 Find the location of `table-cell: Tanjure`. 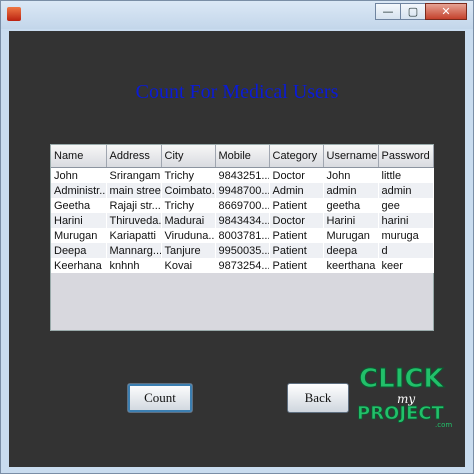

table-cell: Tanjure is located at coordinates (188, 250).